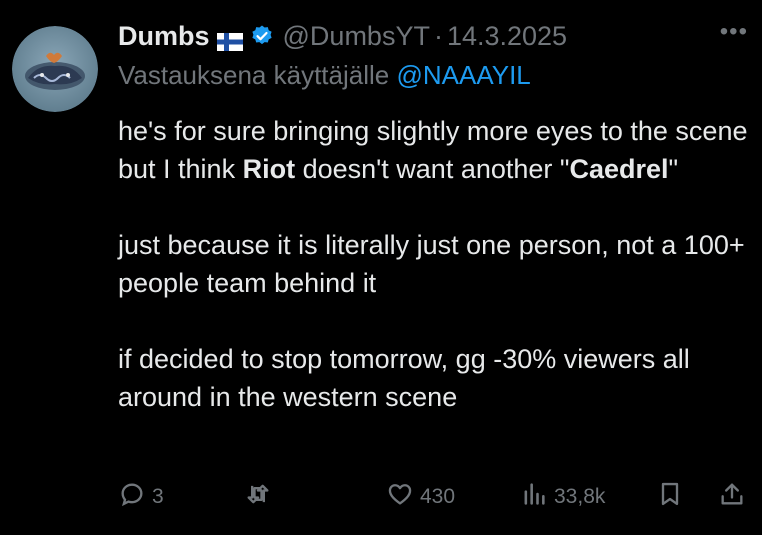 The width and height of the screenshot is (762, 535). Describe the element at coordinates (463, 75) in the screenshot. I see `reply-mention-link: @NAAAYIL` at that location.